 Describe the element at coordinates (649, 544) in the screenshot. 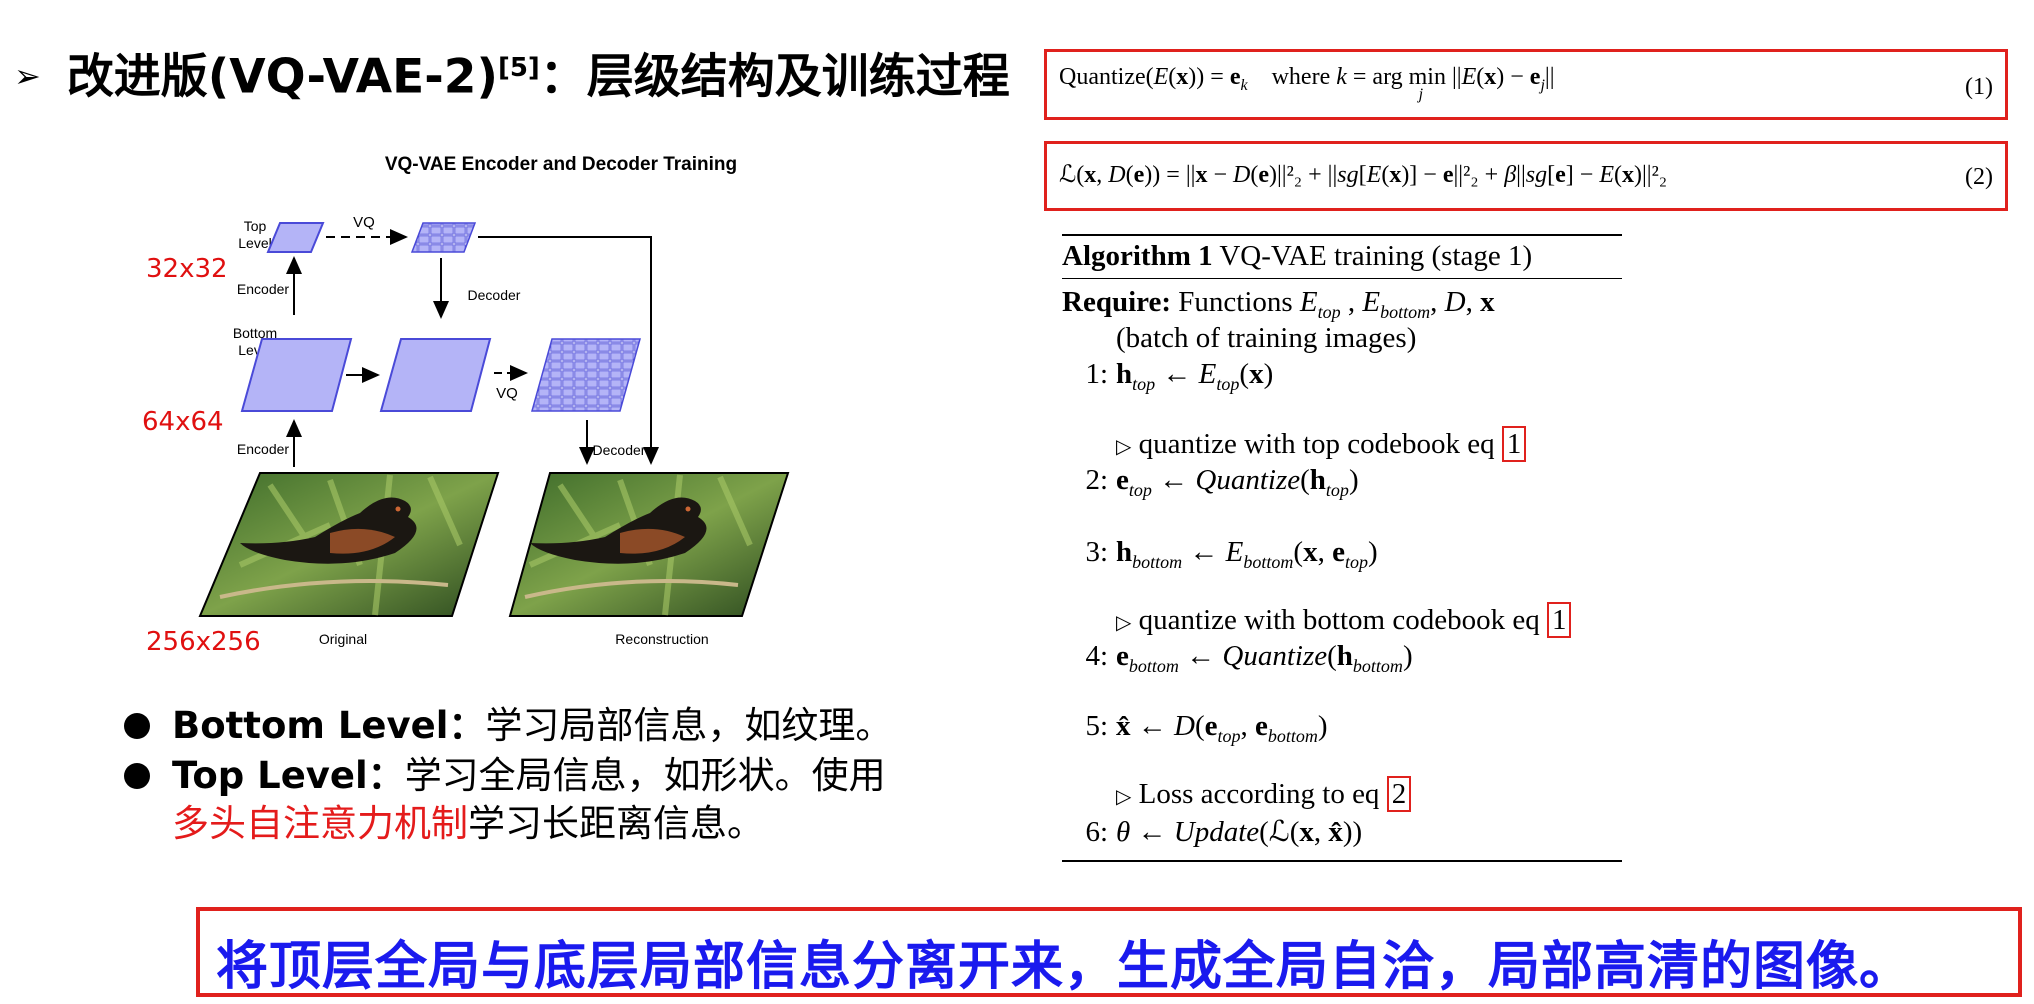

I see `reconstruction-image` at that location.